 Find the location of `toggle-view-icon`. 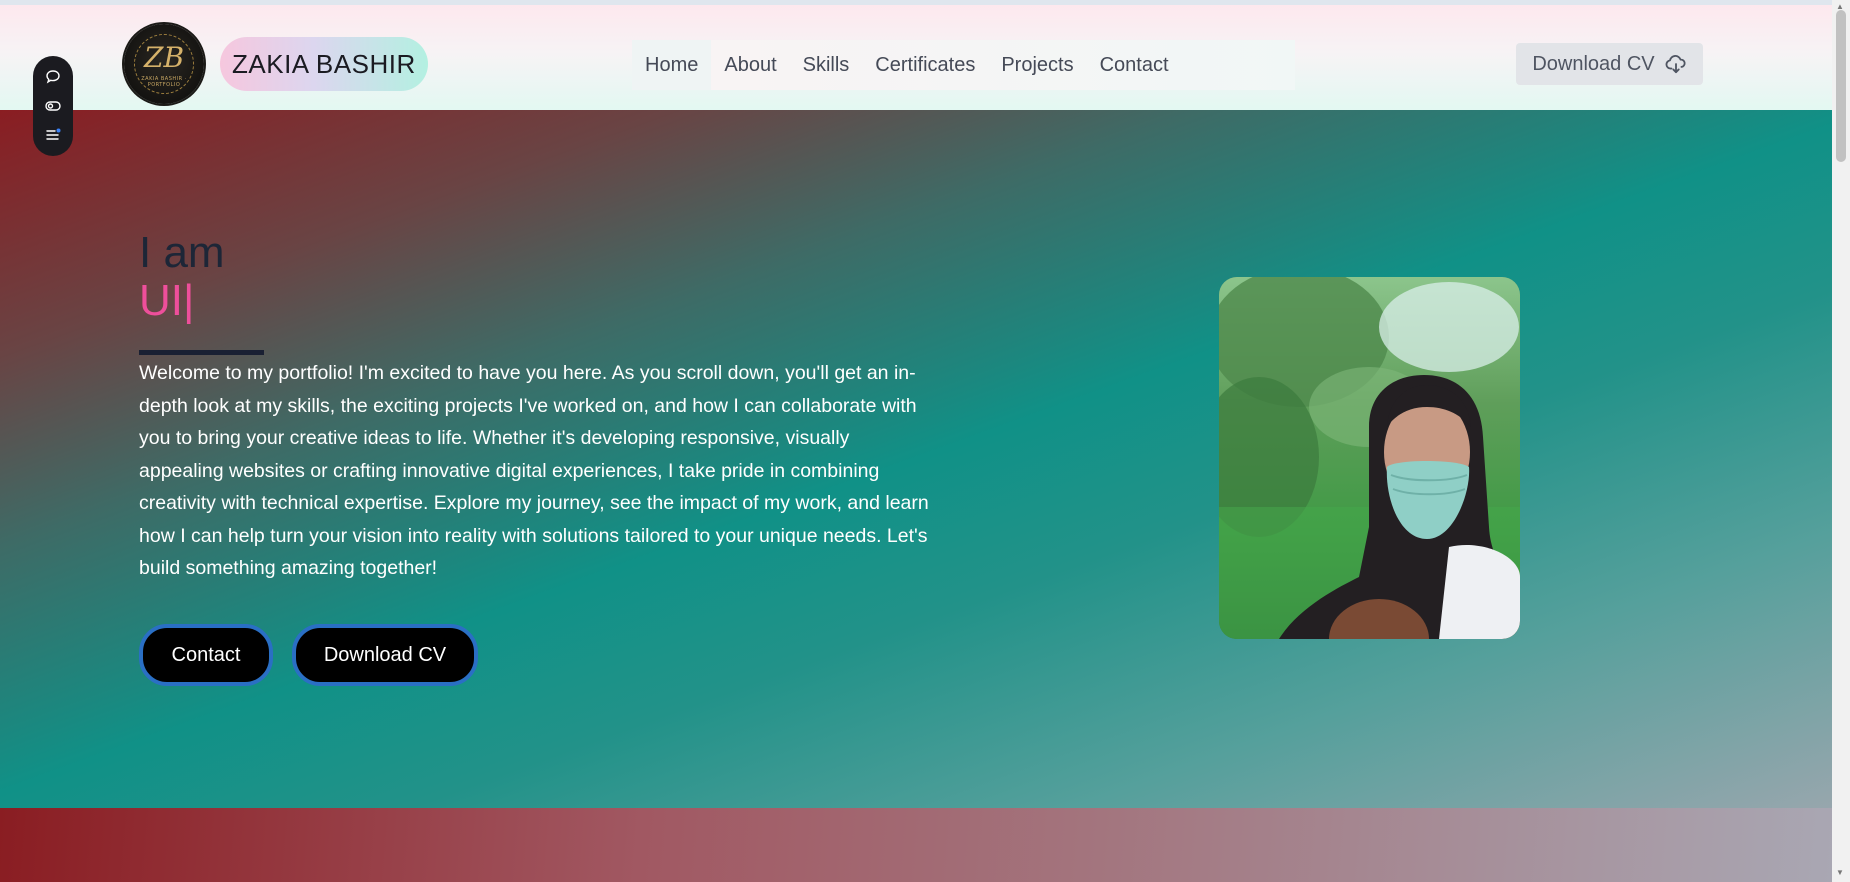

toggle-view-icon is located at coordinates (53, 106).